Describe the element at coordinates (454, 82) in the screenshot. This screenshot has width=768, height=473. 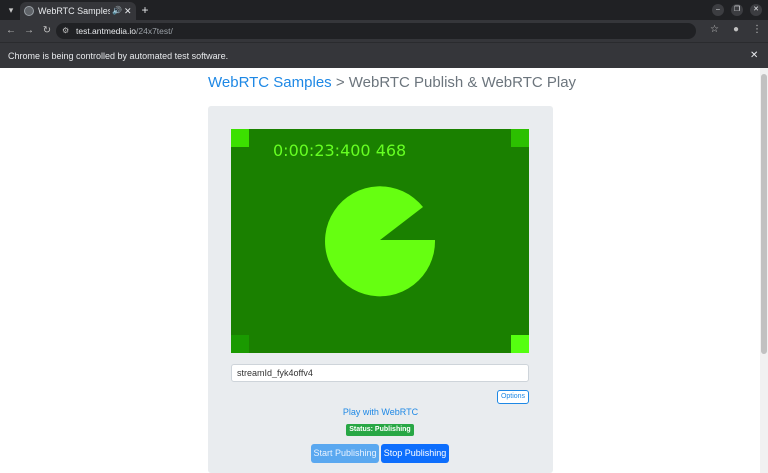
I see `page-title-rest: > WebRTC Publish & WebRTC Play` at that location.